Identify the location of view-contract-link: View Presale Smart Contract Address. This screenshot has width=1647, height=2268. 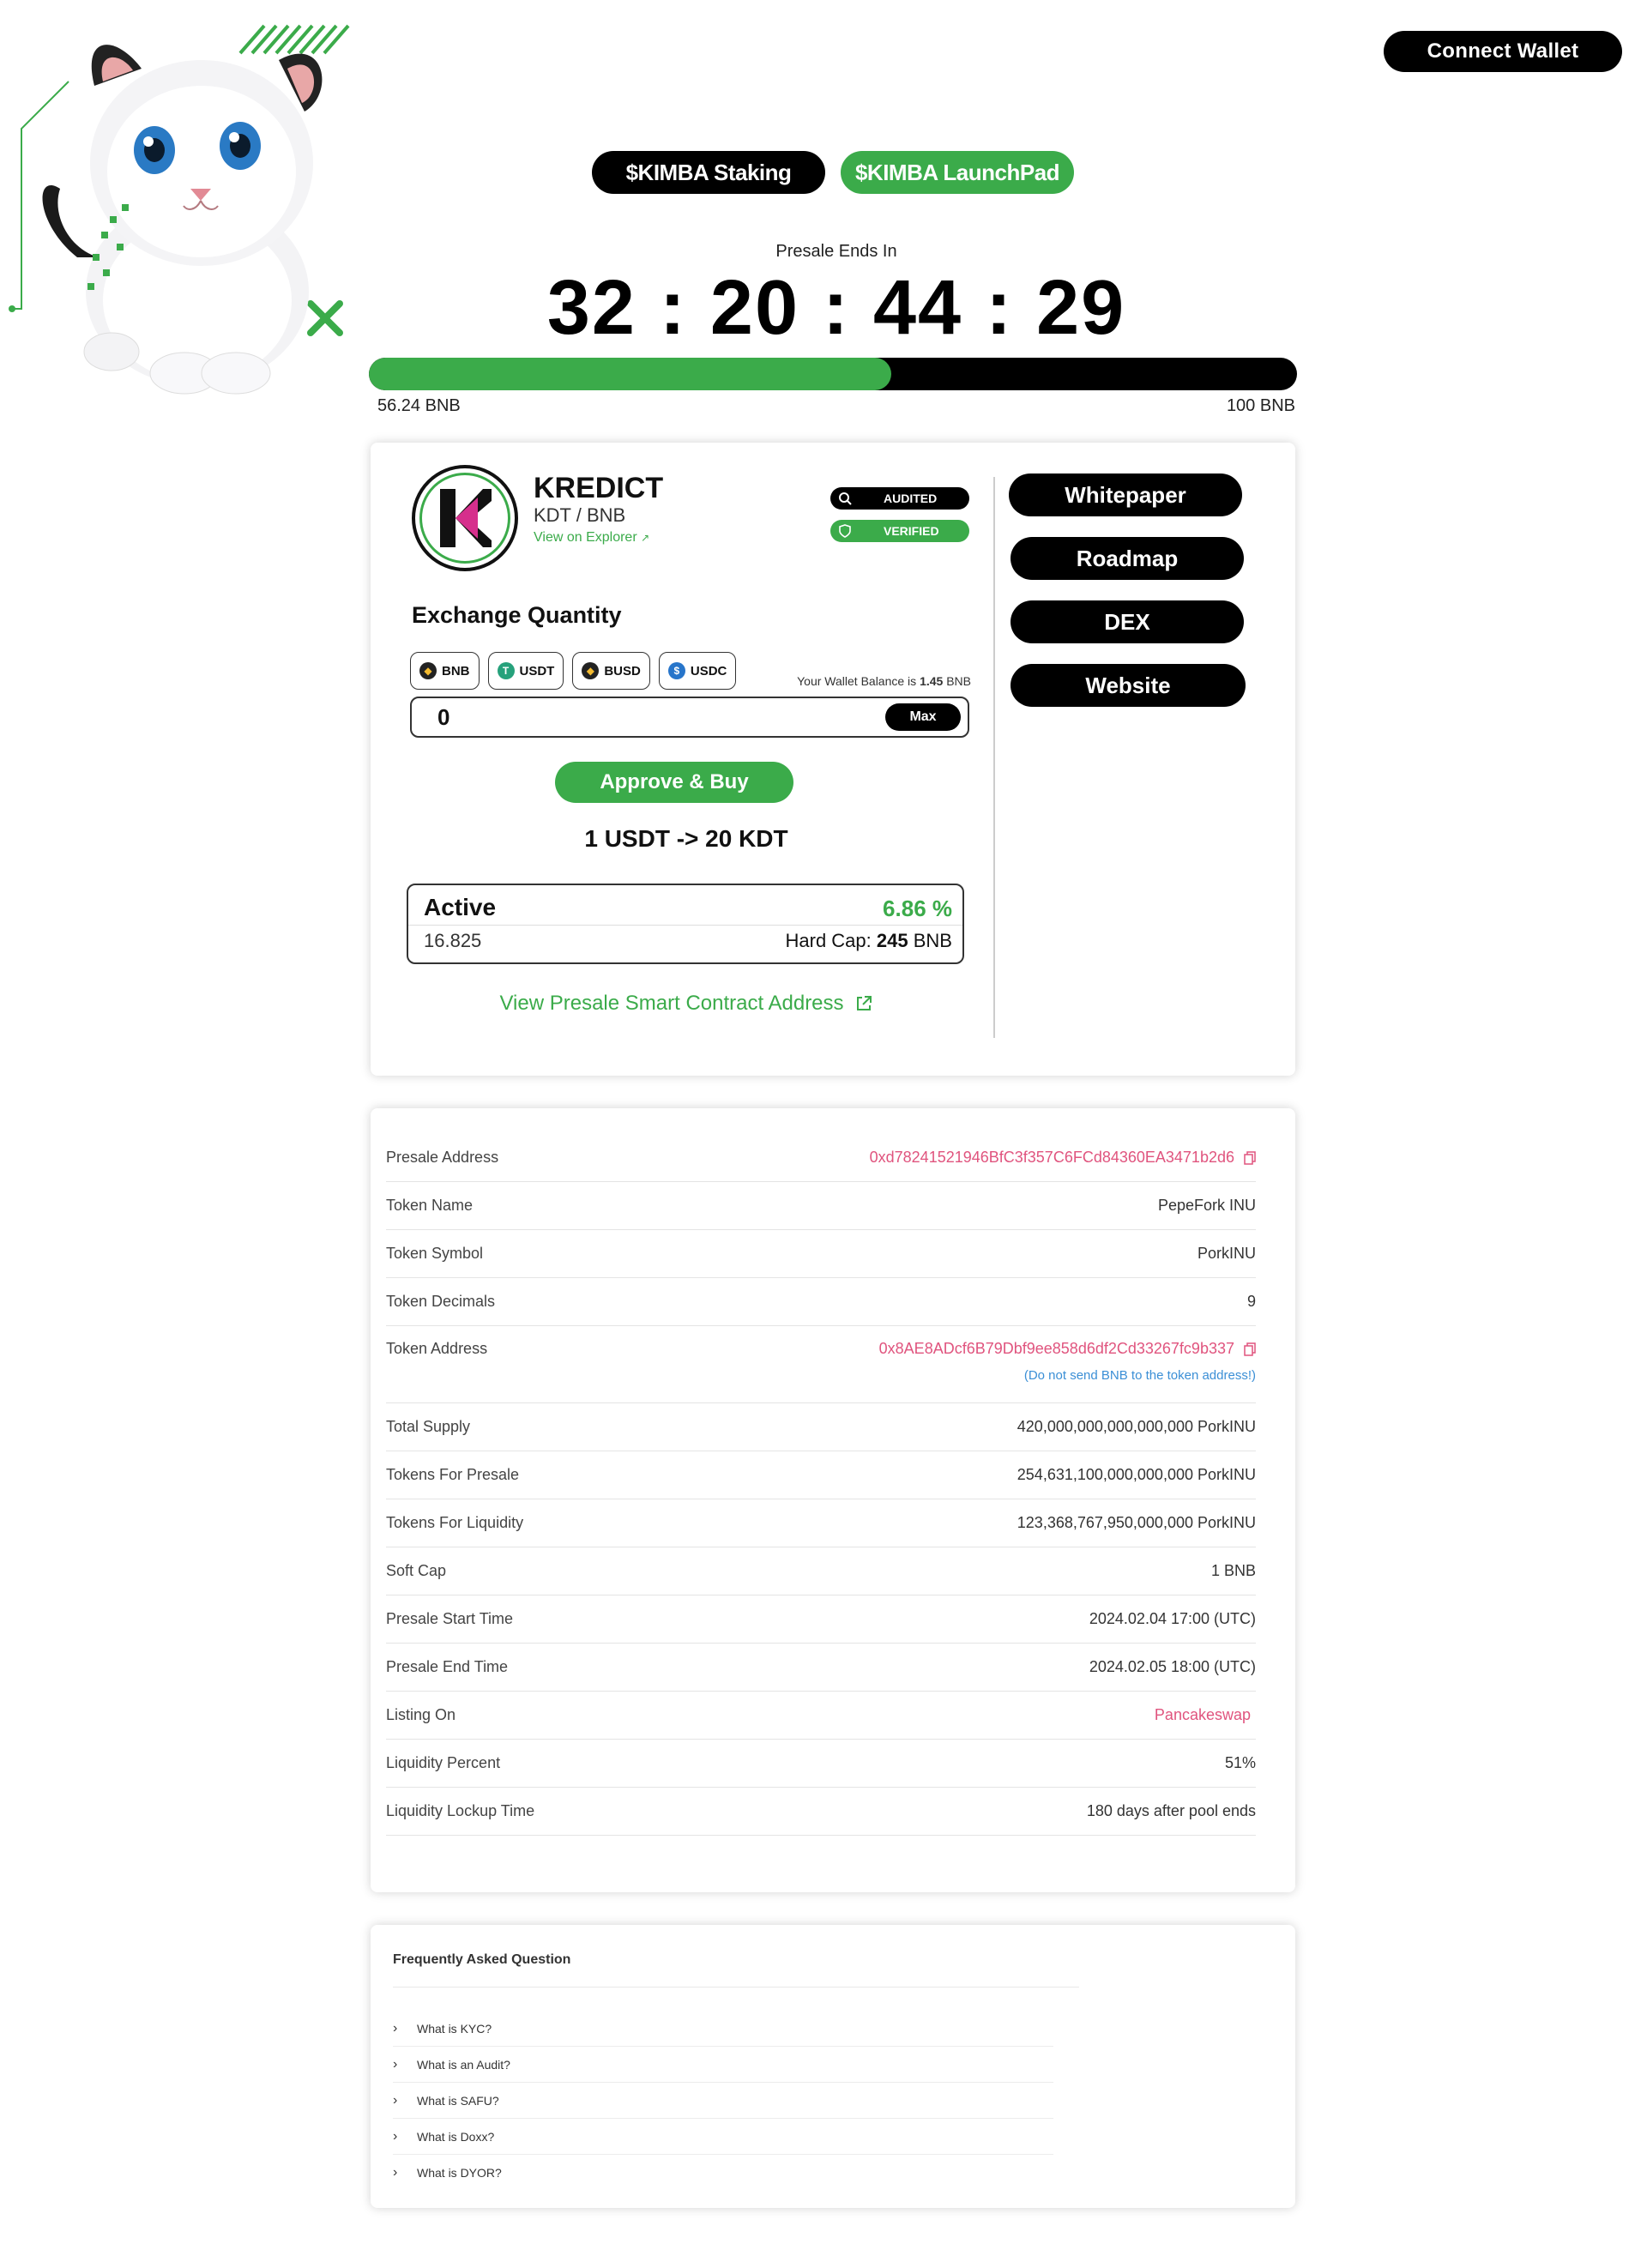
(687, 1004).